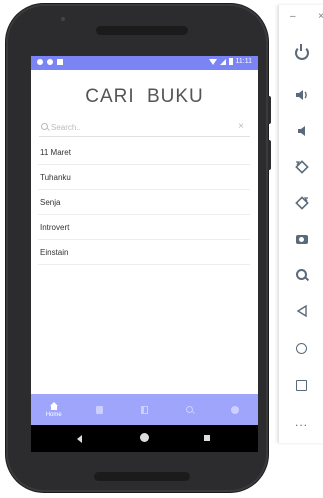  I want to click on nav-item-books, so click(144, 409).